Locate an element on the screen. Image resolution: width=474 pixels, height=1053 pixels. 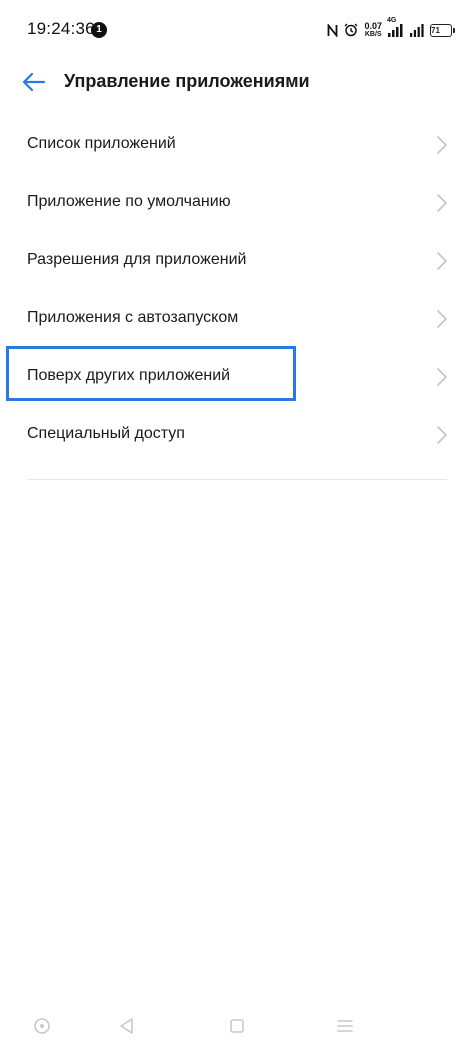
net-speed-value: 0.07 is located at coordinates (373, 25).